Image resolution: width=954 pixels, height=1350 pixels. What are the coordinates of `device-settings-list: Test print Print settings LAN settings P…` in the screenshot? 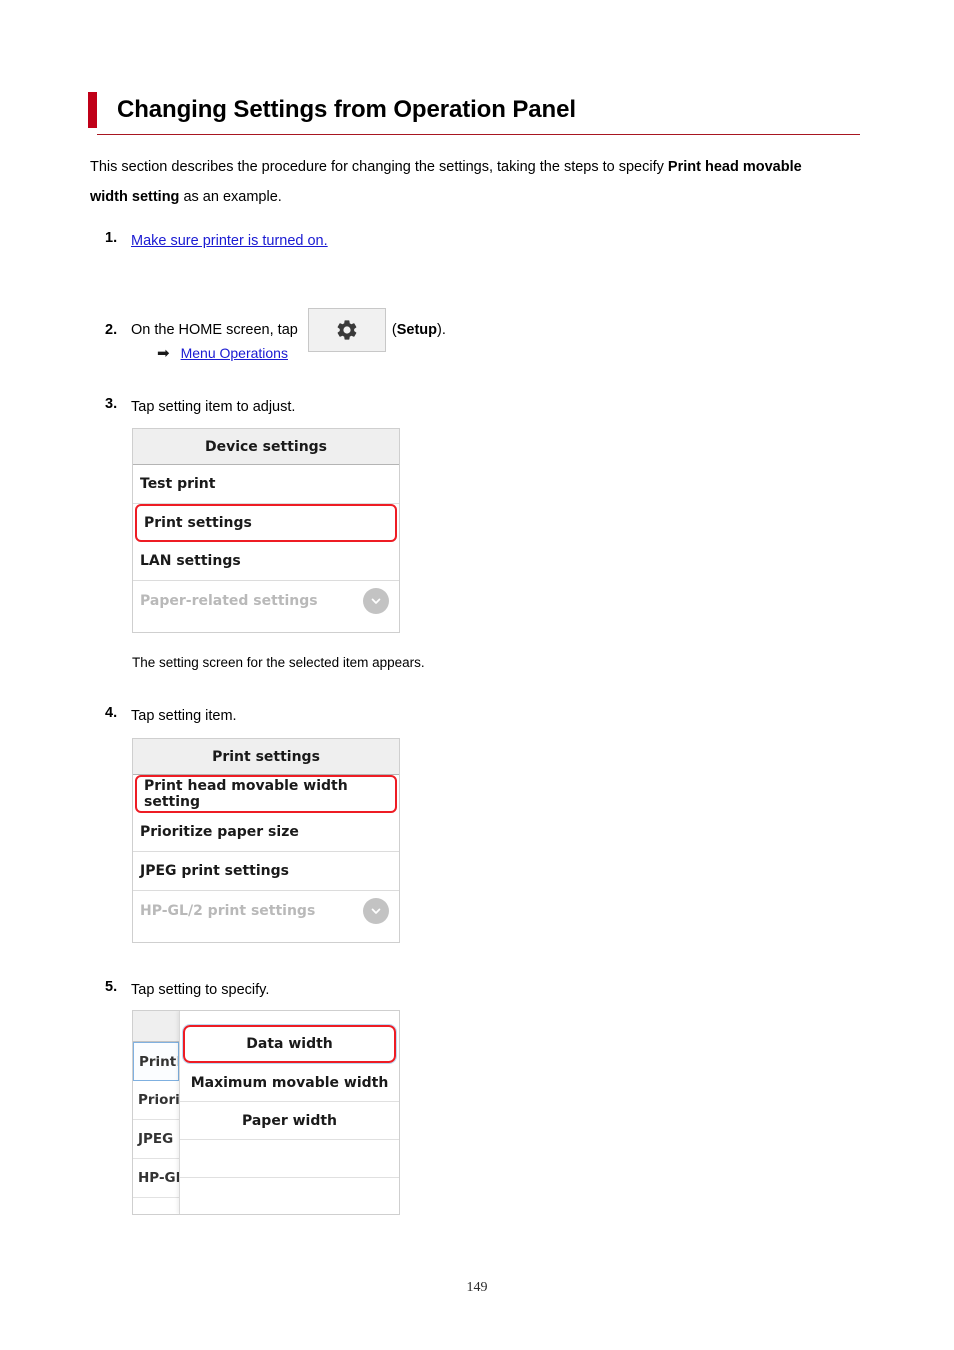 It's located at (266, 542).